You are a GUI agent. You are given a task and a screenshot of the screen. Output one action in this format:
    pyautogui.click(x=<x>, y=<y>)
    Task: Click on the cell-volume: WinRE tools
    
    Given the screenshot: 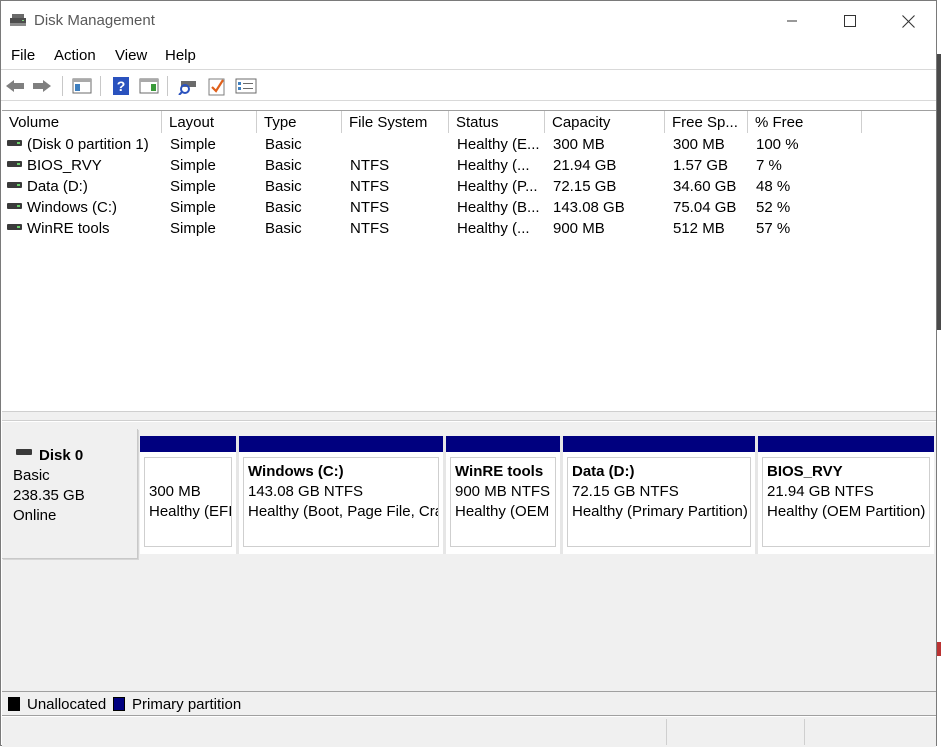 What is the action you would take?
    pyautogui.click(x=68, y=228)
    